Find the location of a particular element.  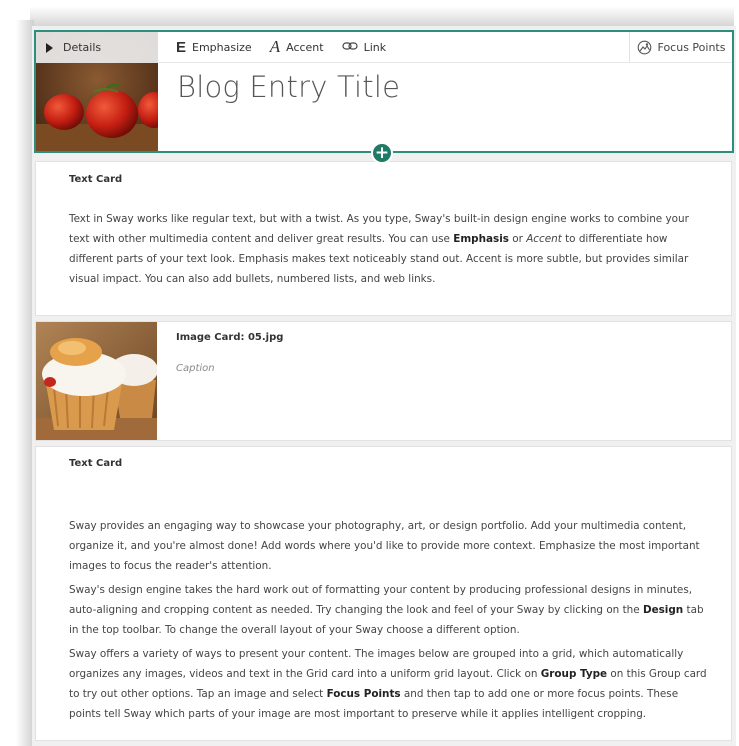

focus-points-button: Focus Points is located at coordinates (680, 47).